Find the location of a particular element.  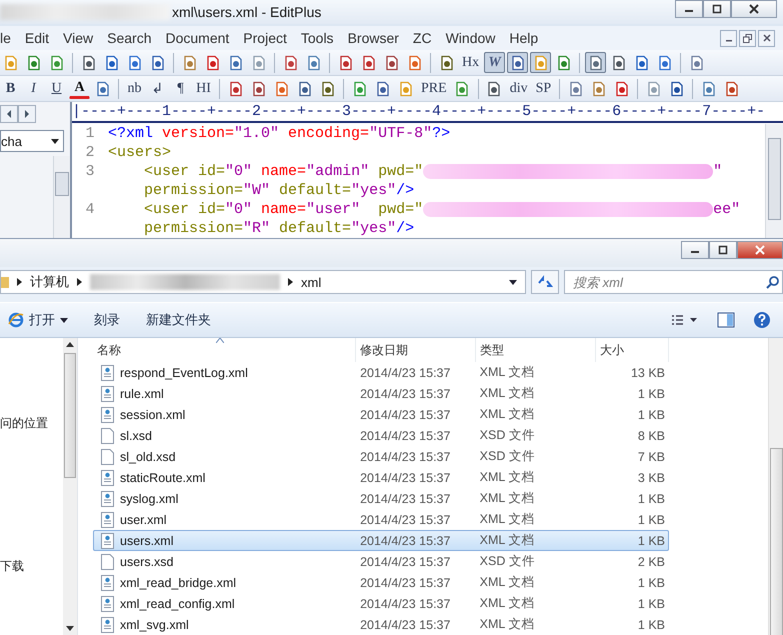

file-row: user.xml 2014/4/23 15:37 XML 文档 1 KB is located at coordinates (381, 519).